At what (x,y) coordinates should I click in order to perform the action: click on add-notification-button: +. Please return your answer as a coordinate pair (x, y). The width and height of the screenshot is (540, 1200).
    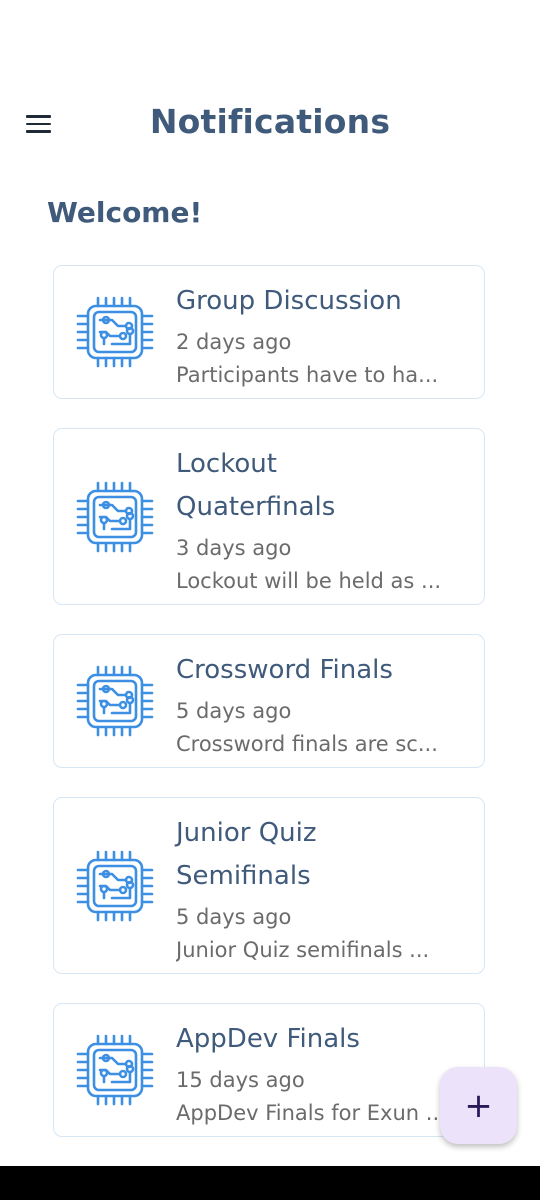
    Looking at the image, I should click on (478, 1105).